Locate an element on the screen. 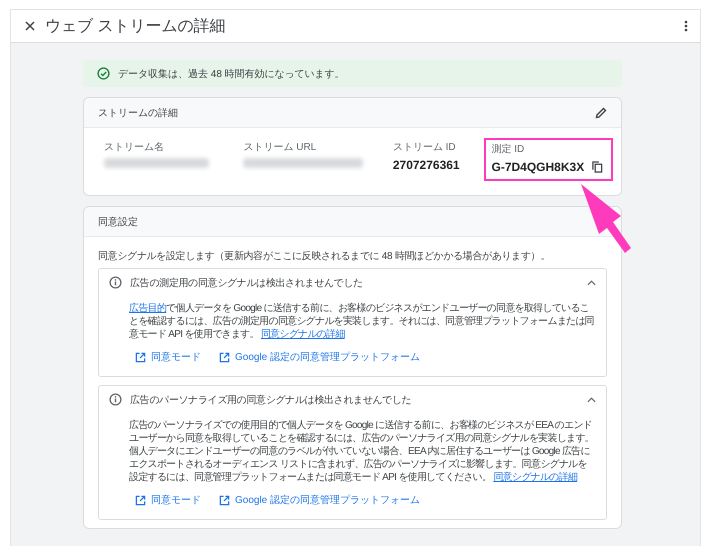 The height and width of the screenshot is (546, 711). card-title: ストリームの詳細 is located at coordinates (138, 113).